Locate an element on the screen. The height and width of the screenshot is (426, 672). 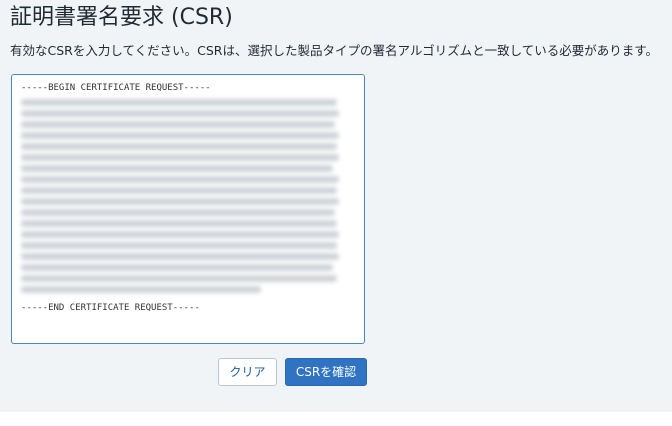
clear-button: クリア is located at coordinates (247, 372).